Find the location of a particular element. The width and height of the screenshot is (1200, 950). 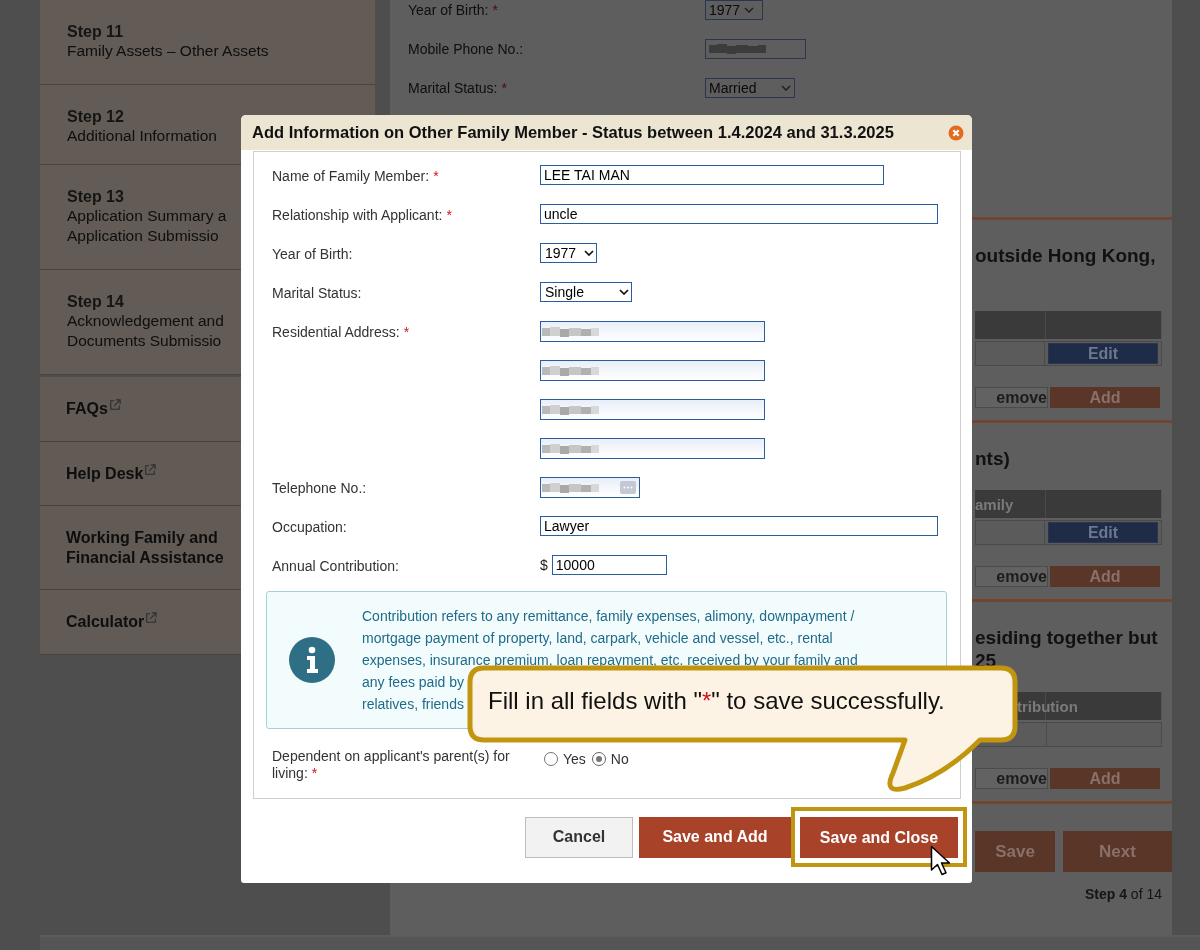

step-number: Step 12 is located at coordinates (95, 116).